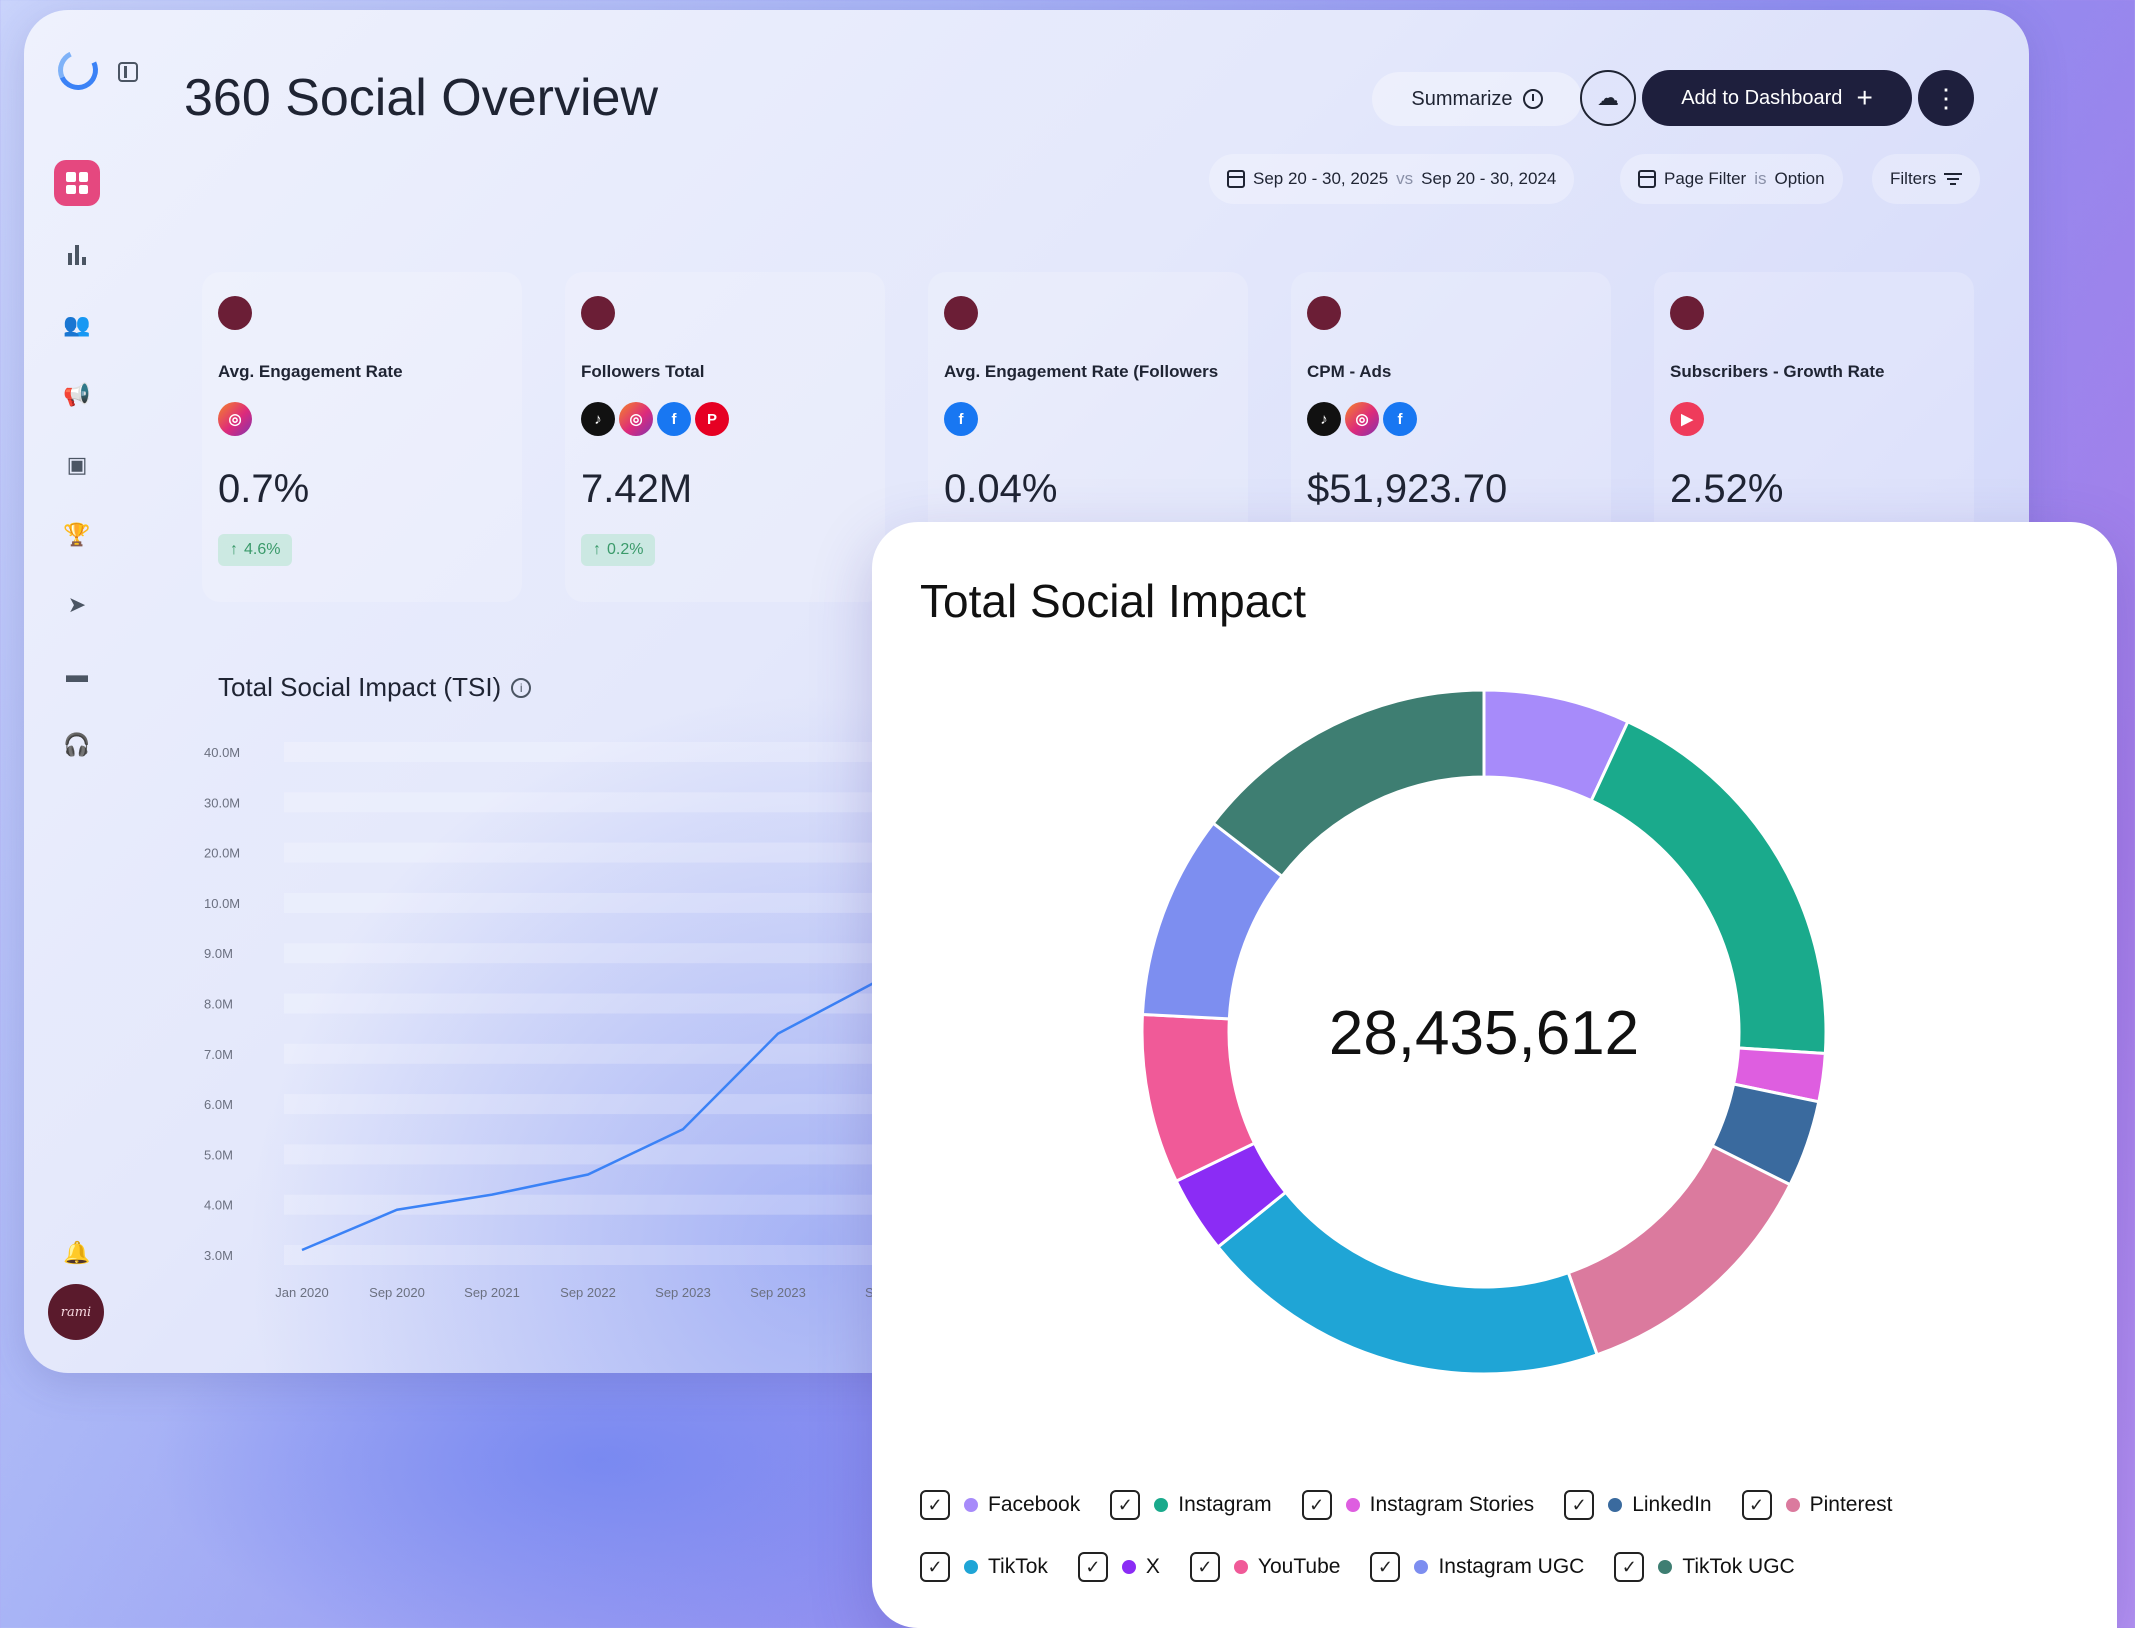 The width and height of the screenshot is (2135, 1628). I want to click on vs-label: vs, so click(1405, 178).